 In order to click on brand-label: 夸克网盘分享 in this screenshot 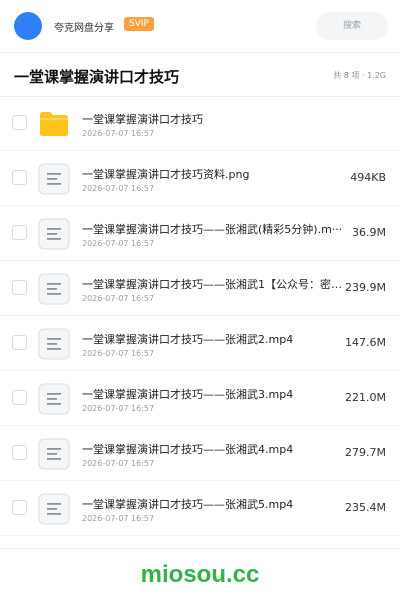, I will do `click(84, 28)`.